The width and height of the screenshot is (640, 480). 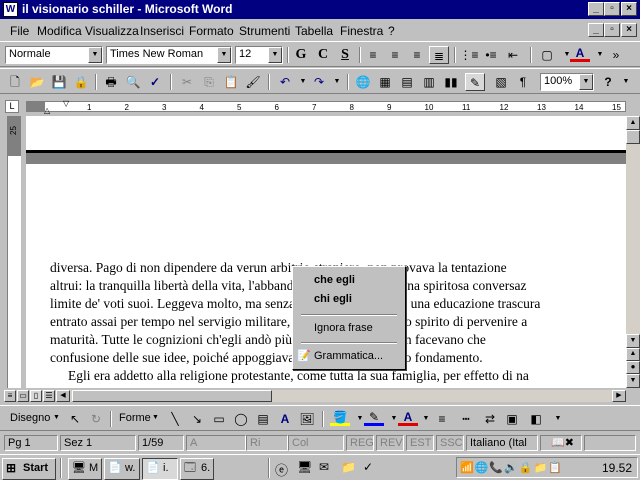 I want to click on line-color-icon: ✎, so click(x=374, y=418).